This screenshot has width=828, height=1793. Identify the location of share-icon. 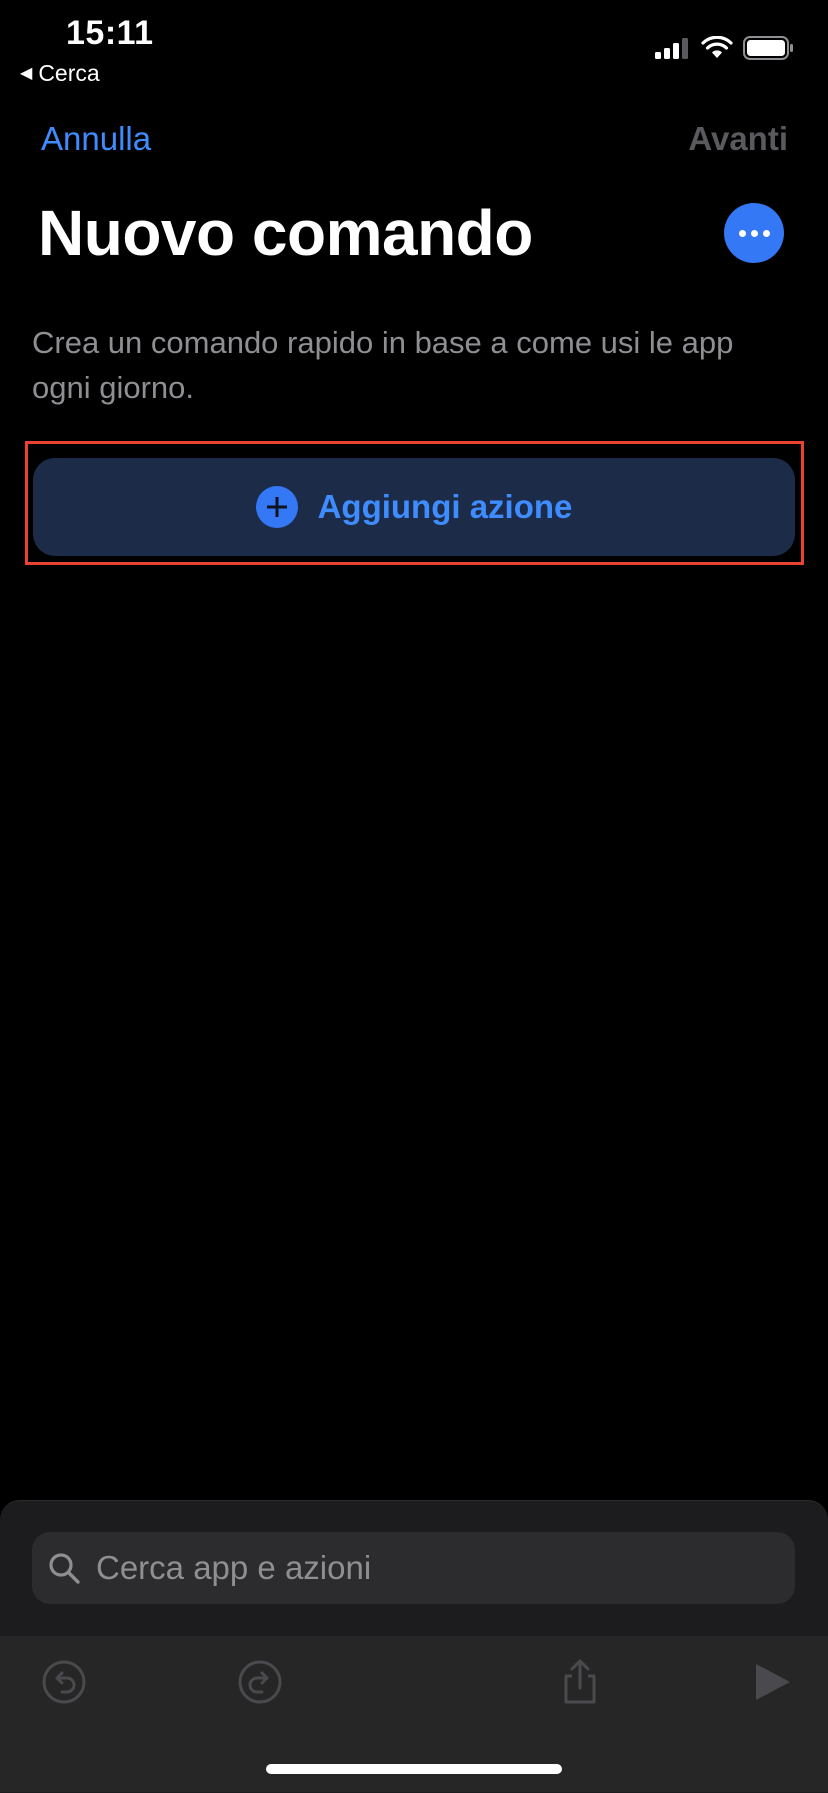
(580, 1682).